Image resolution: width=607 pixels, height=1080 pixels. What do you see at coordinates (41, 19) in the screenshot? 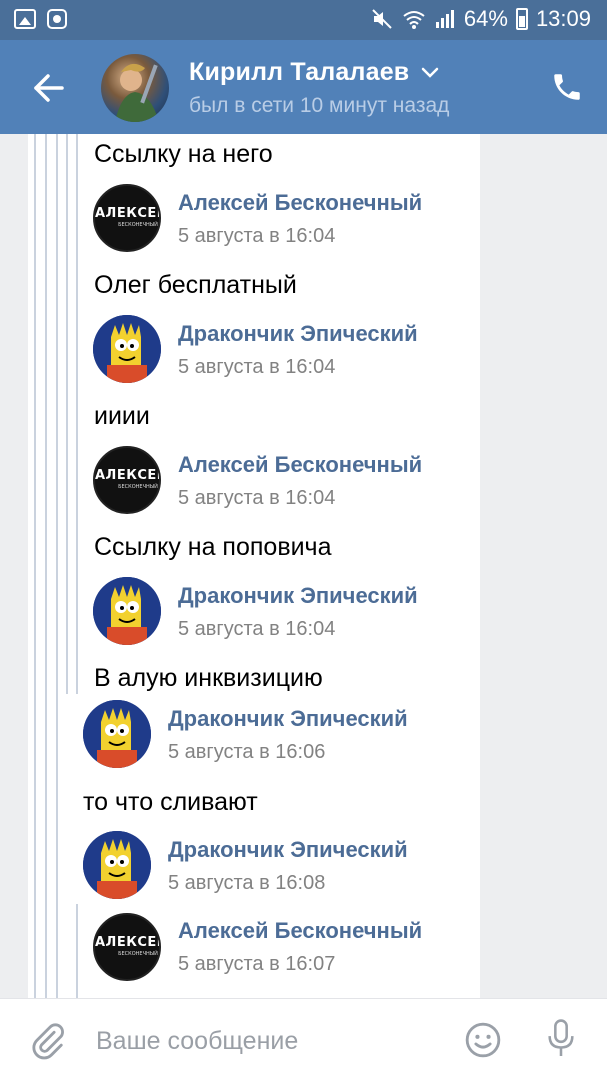
I see `status-left` at bounding box center [41, 19].